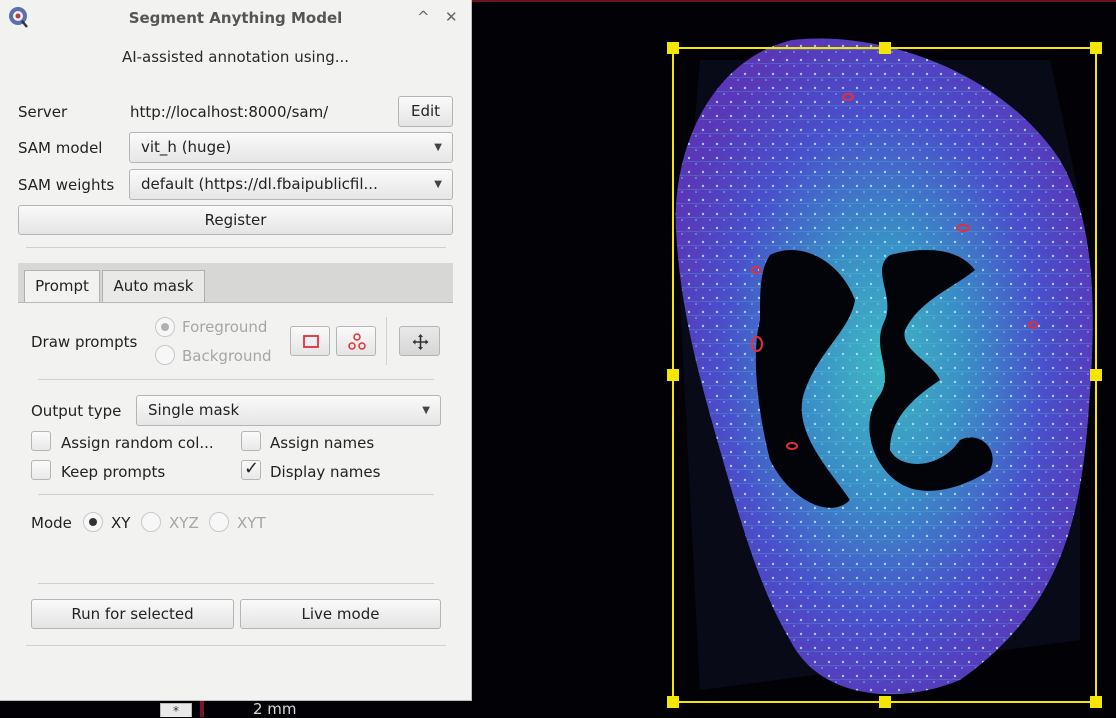 This screenshot has height=718, width=1116. What do you see at coordinates (386, 341) in the screenshot?
I see `vertical-separator` at bounding box center [386, 341].